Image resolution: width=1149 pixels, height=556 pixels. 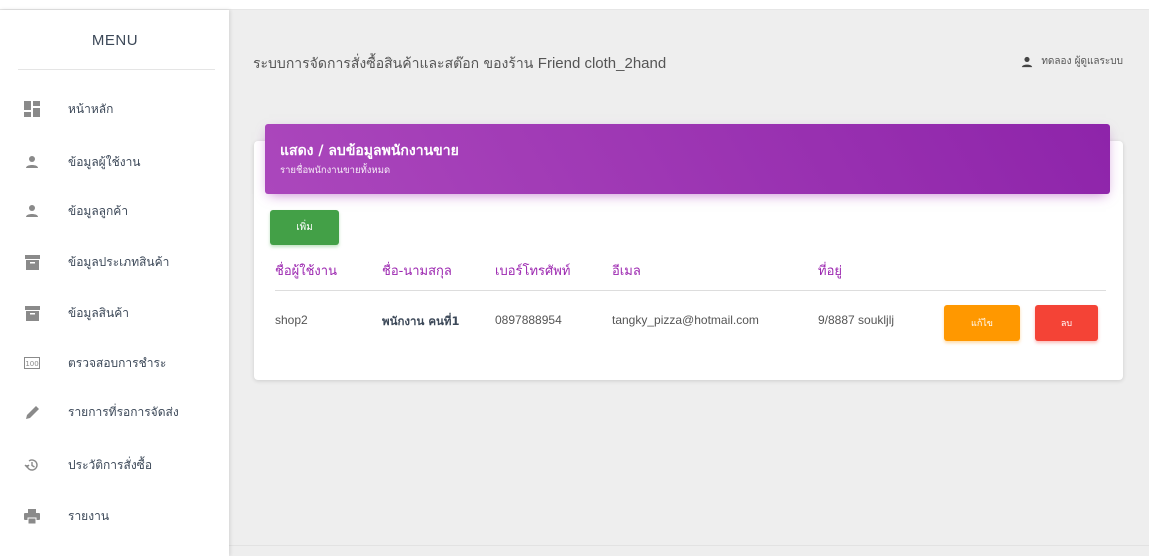 I want to click on sidebar-item-pending-shipment: รายการที่รอการจัดส่ง, so click(x=122, y=412).